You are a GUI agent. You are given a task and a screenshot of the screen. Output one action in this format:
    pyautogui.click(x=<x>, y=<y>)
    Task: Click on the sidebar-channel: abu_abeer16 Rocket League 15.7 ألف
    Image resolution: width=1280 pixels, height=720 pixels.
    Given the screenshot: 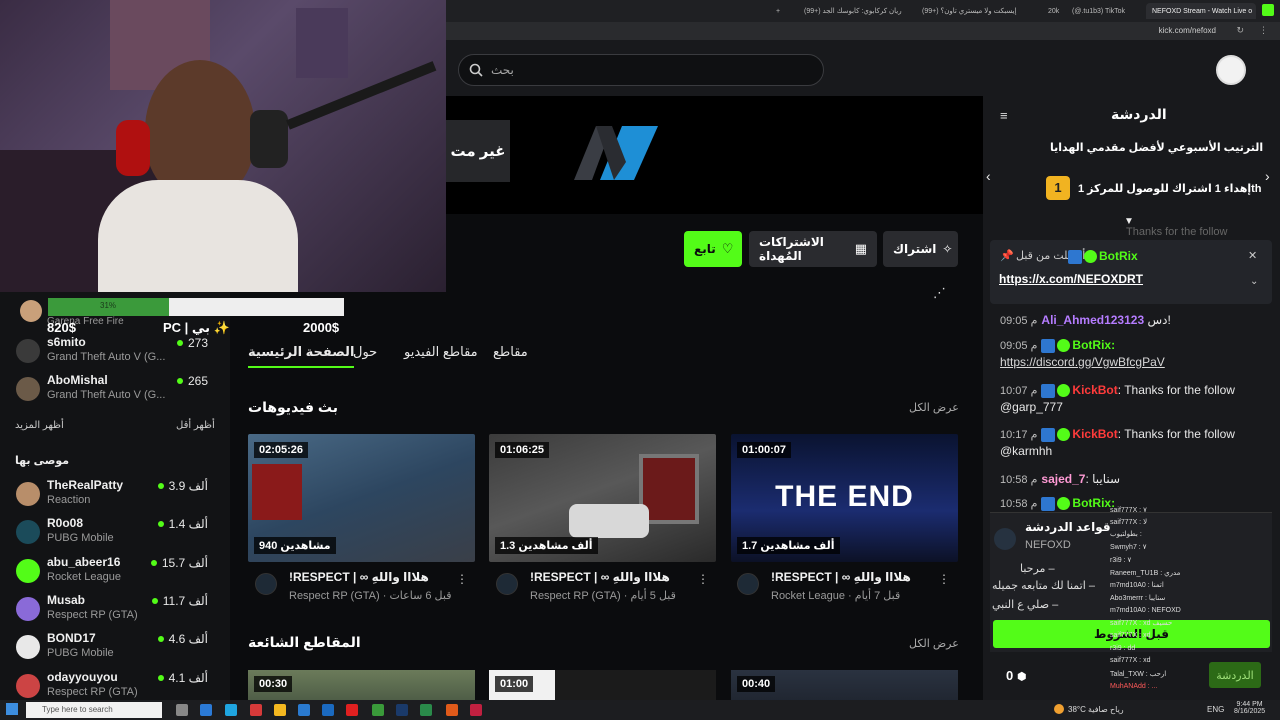 What is the action you would take?
    pyautogui.click(x=114, y=573)
    